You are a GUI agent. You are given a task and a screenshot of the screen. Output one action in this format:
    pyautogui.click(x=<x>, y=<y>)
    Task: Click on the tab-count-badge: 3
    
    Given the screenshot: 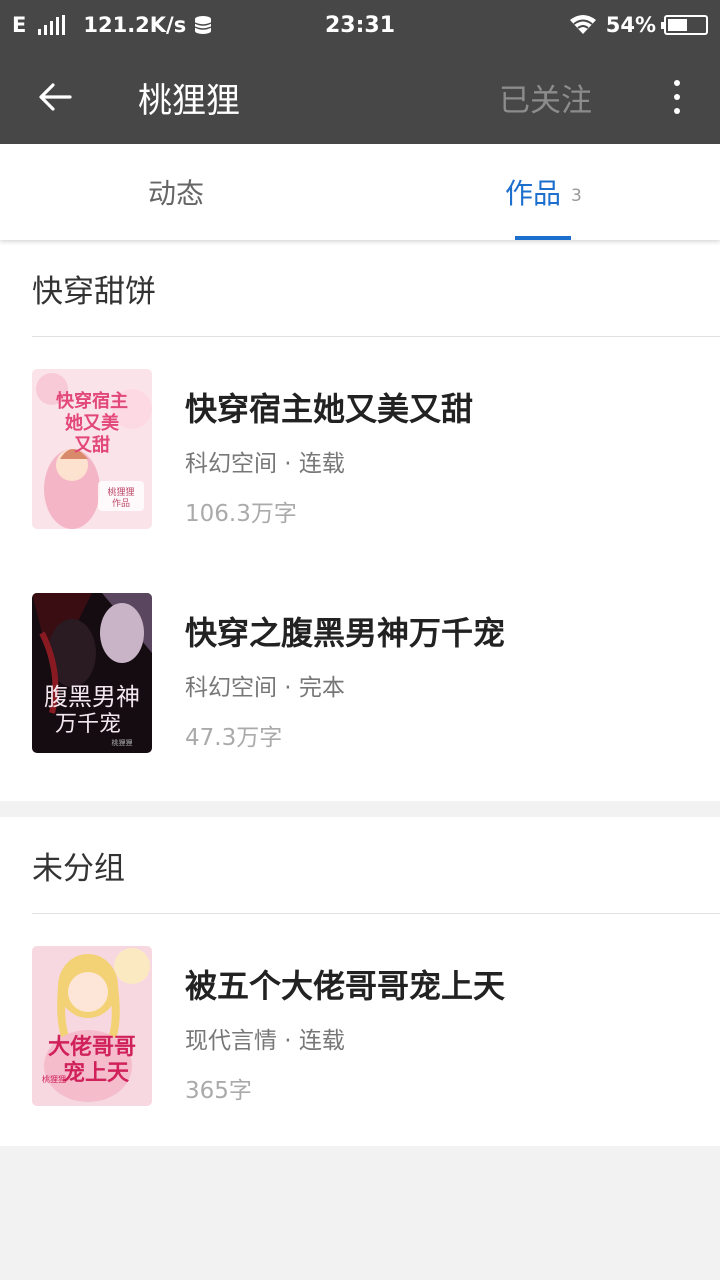 What is the action you would take?
    pyautogui.click(x=576, y=196)
    